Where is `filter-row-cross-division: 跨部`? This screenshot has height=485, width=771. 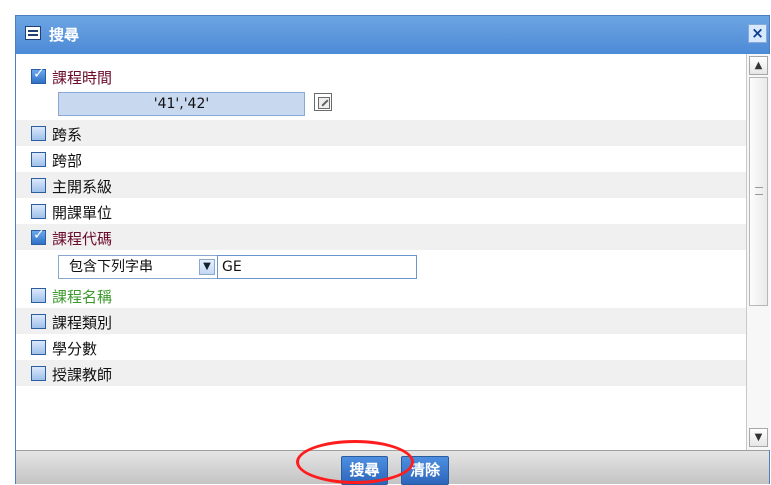
filter-row-cross-division: 跨部 is located at coordinates (381, 159).